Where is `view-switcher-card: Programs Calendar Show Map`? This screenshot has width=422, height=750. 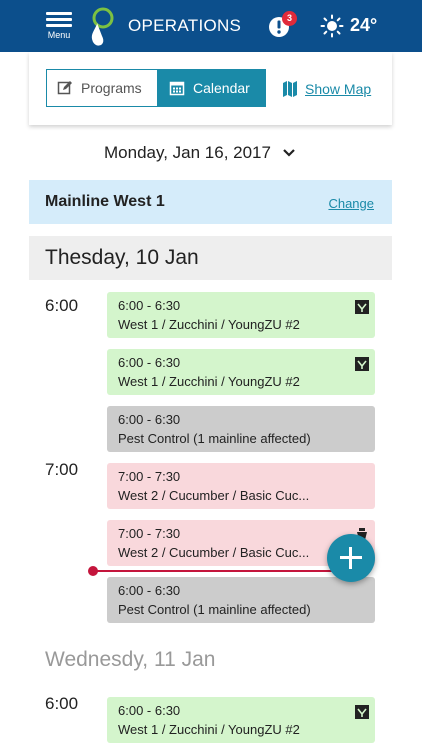
view-switcher-card: Programs Calendar Show Map is located at coordinates (210, 88).